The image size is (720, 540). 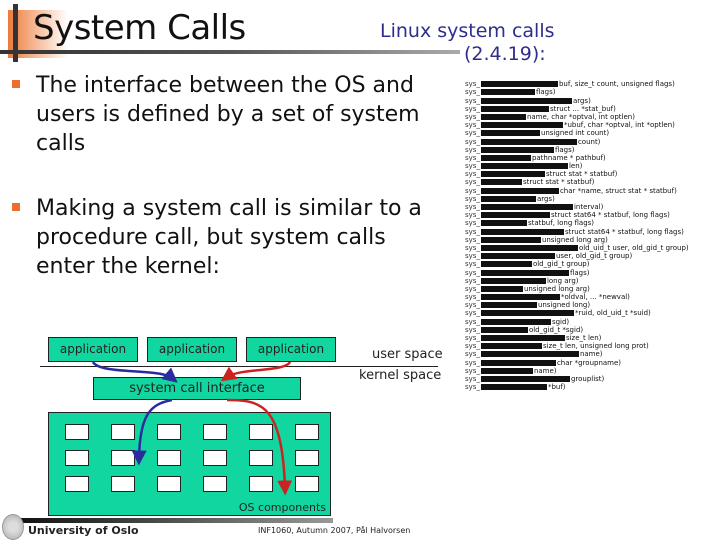 I want to click on syscall-row: sys_ count), so click(x=590, y=142).